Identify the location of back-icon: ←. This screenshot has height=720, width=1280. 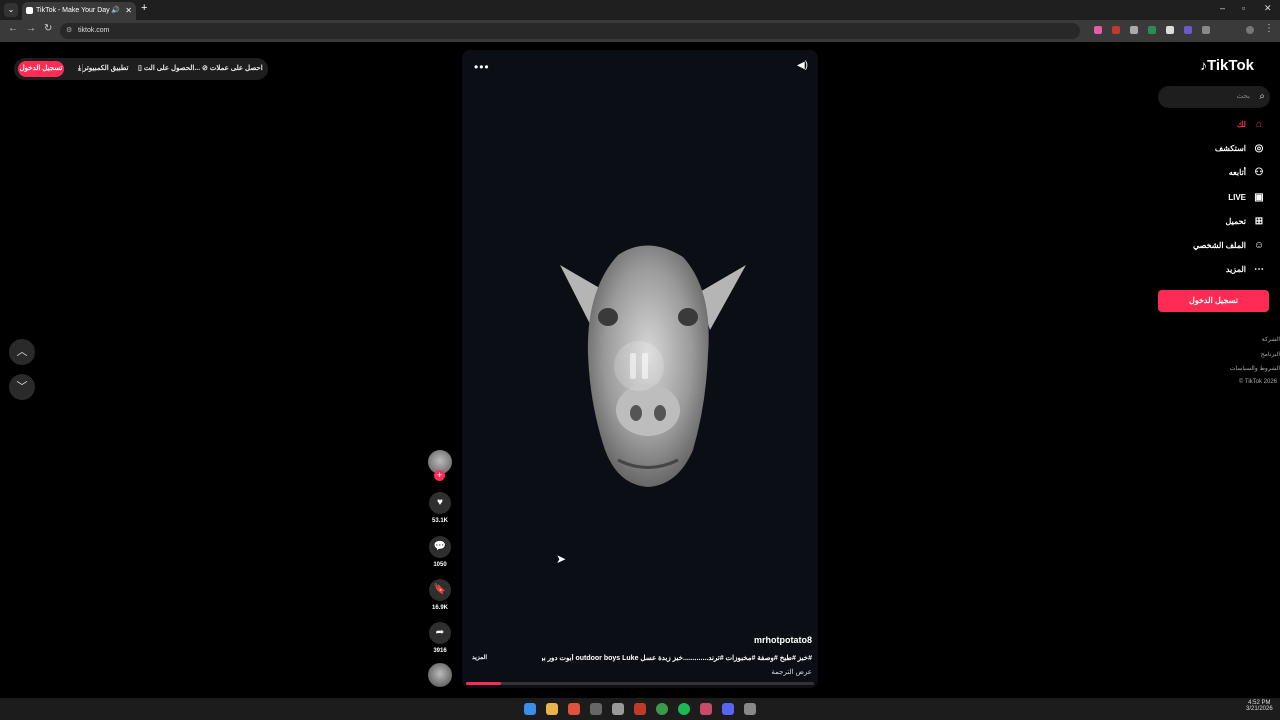
(13, 28).